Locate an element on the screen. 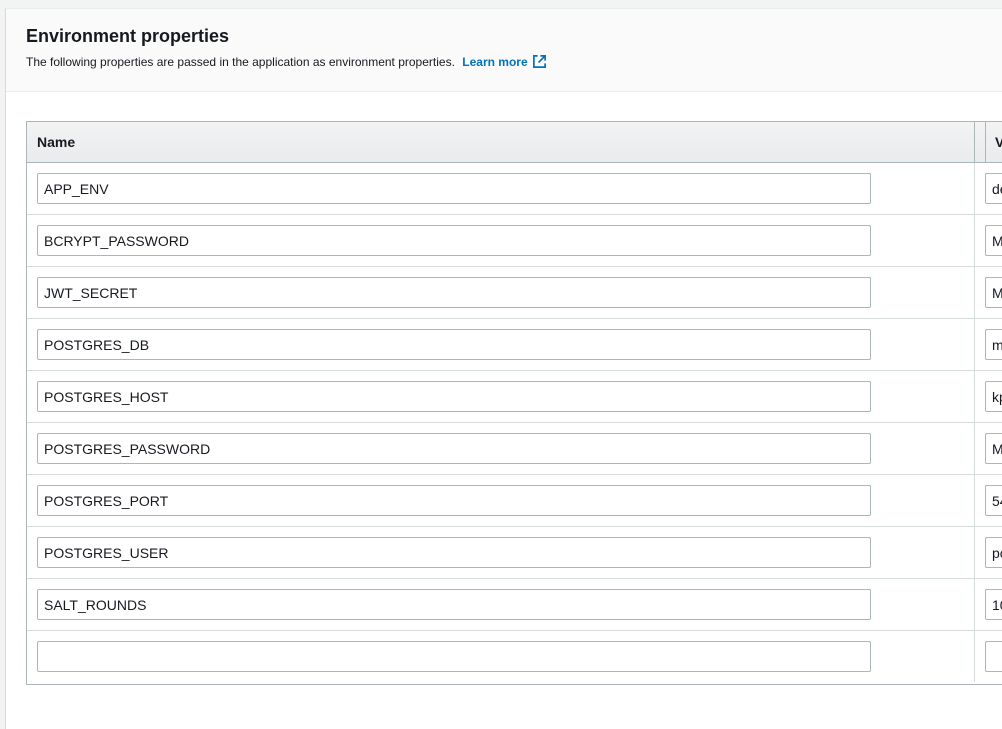 Image resolution: width=1002 pixels, height=729 pixels. section-title: Environment properties is located at coordinates (128, 36).